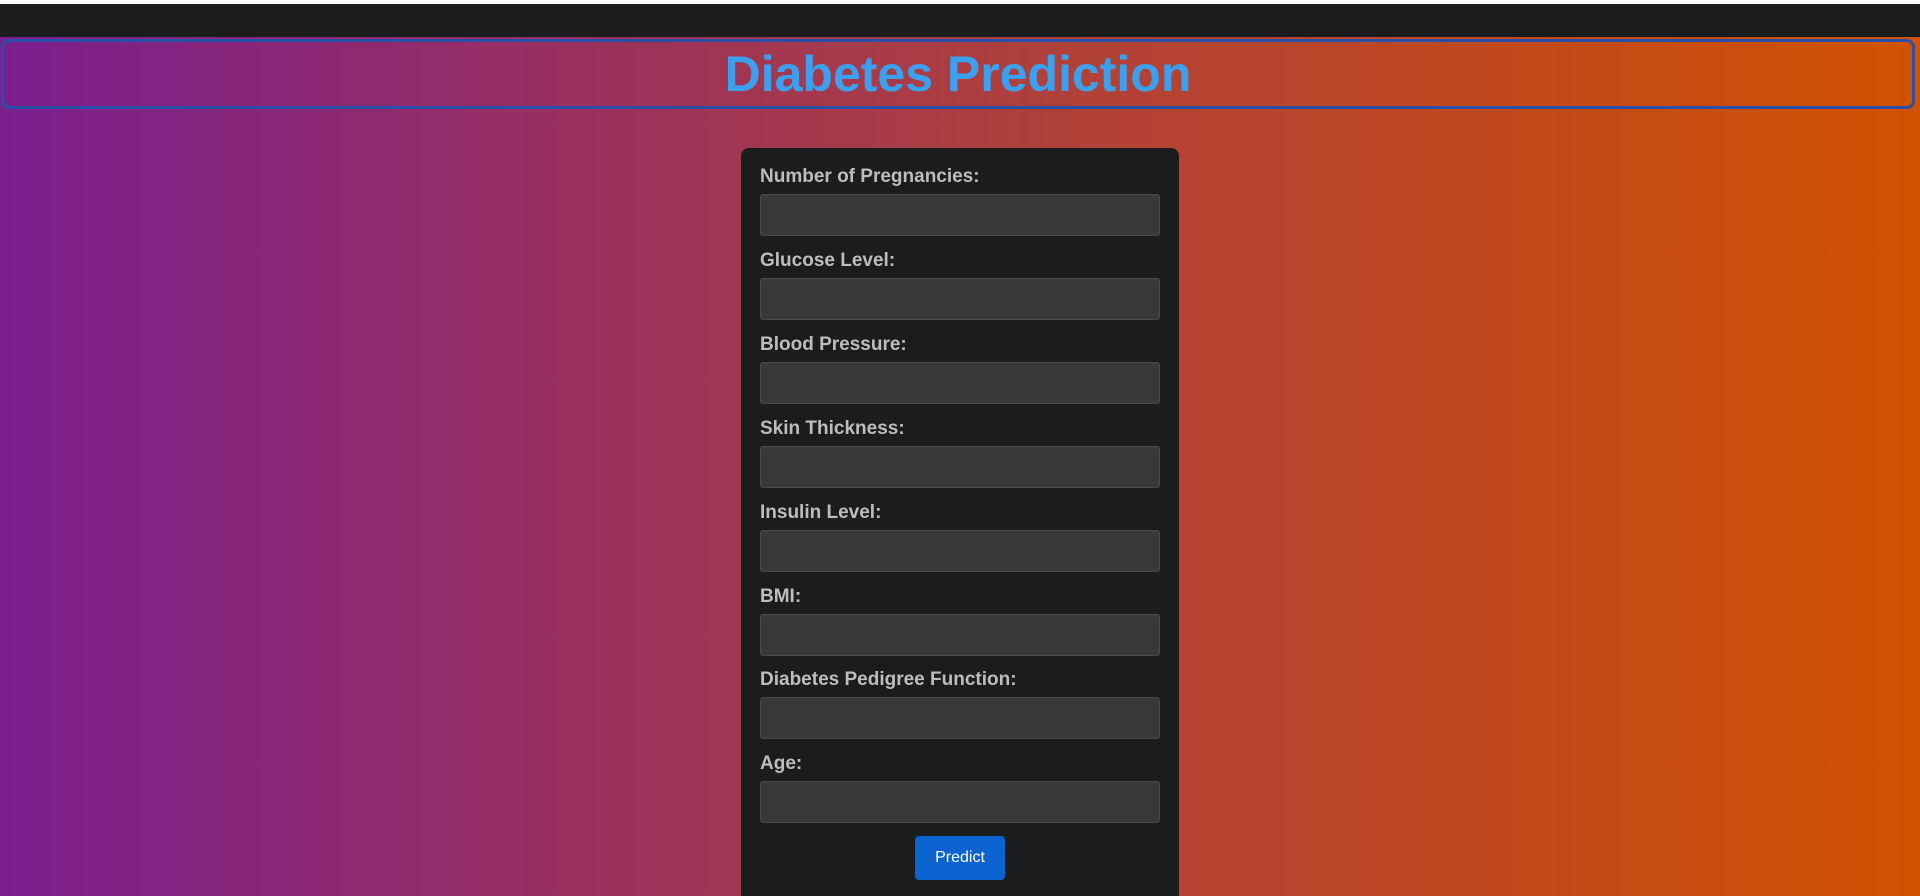 This screenshot has width=1920, height=896. What do you see at coordinates (960, 802) in the screenshot?
I see `age-input` at bounding box center [960, 802].